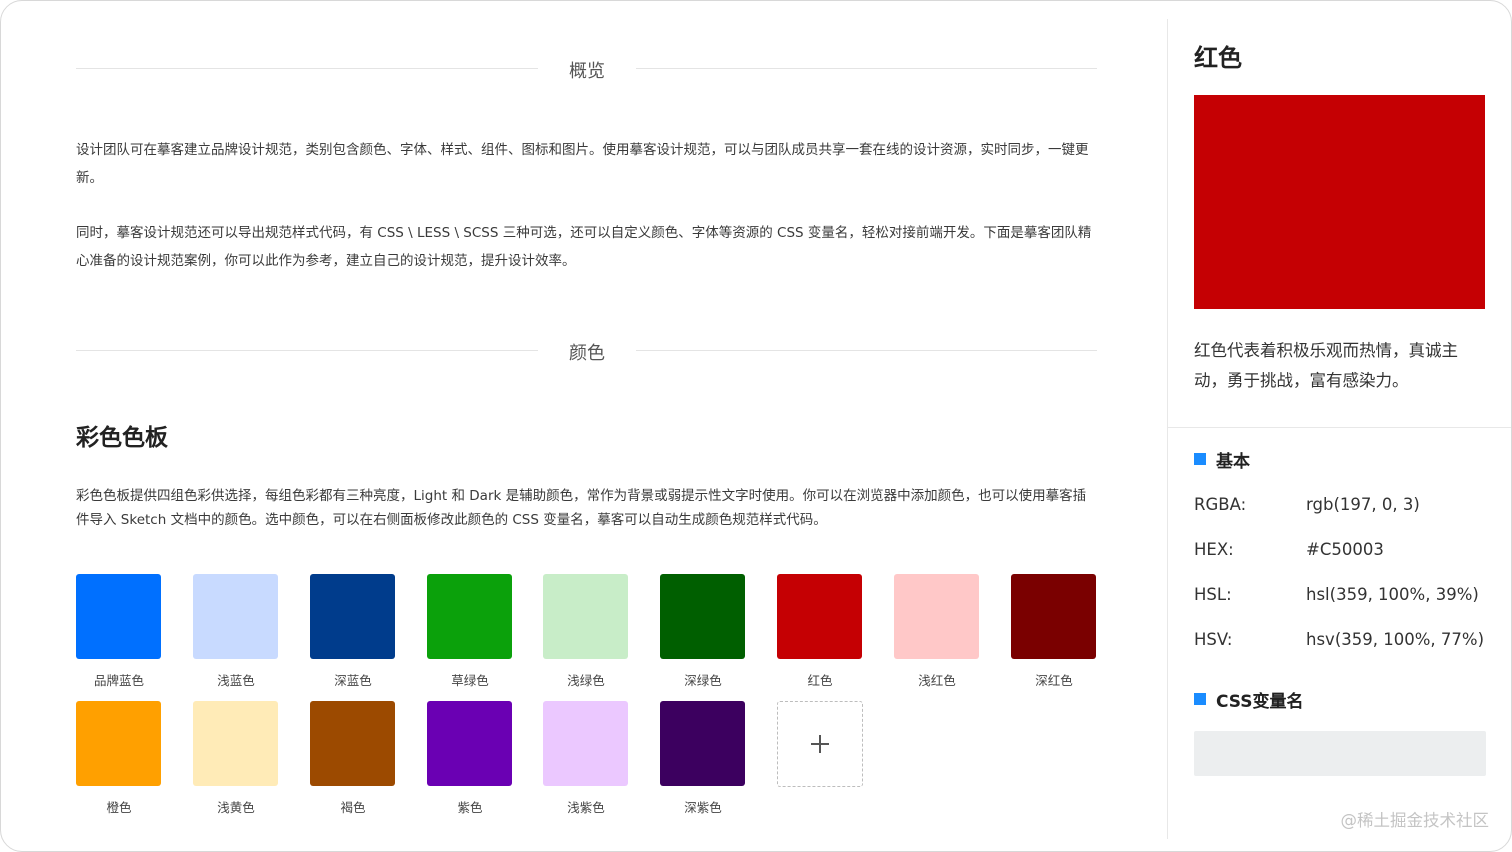 This screenshot has width=1512, height=852. I want to click on swatch-item-selected: 红色, so click(820, 631).